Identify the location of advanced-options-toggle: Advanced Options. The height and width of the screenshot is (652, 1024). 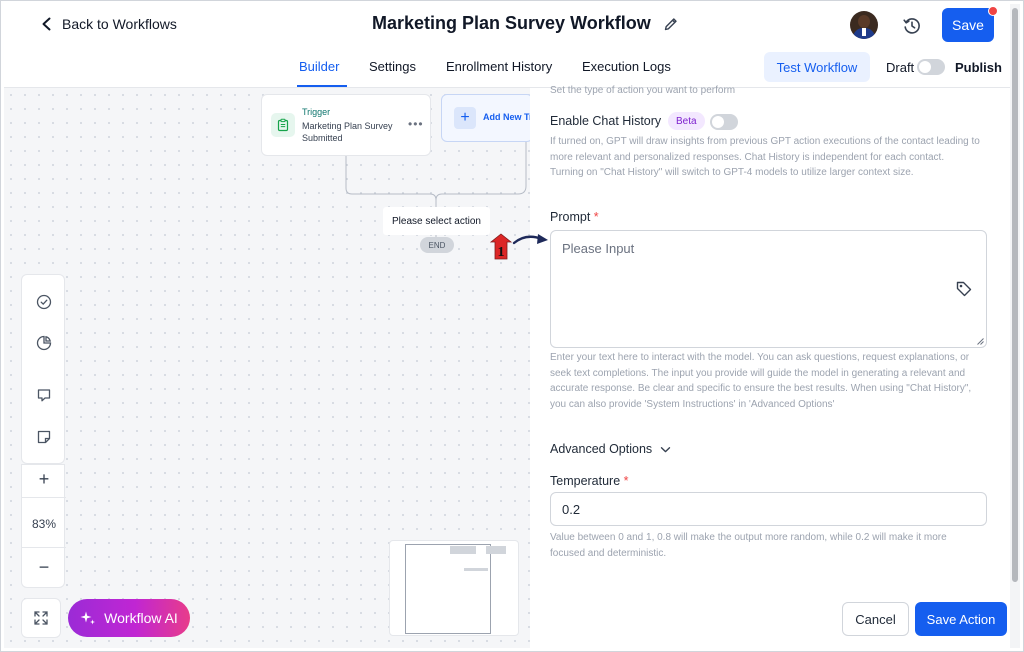
(610, 449).